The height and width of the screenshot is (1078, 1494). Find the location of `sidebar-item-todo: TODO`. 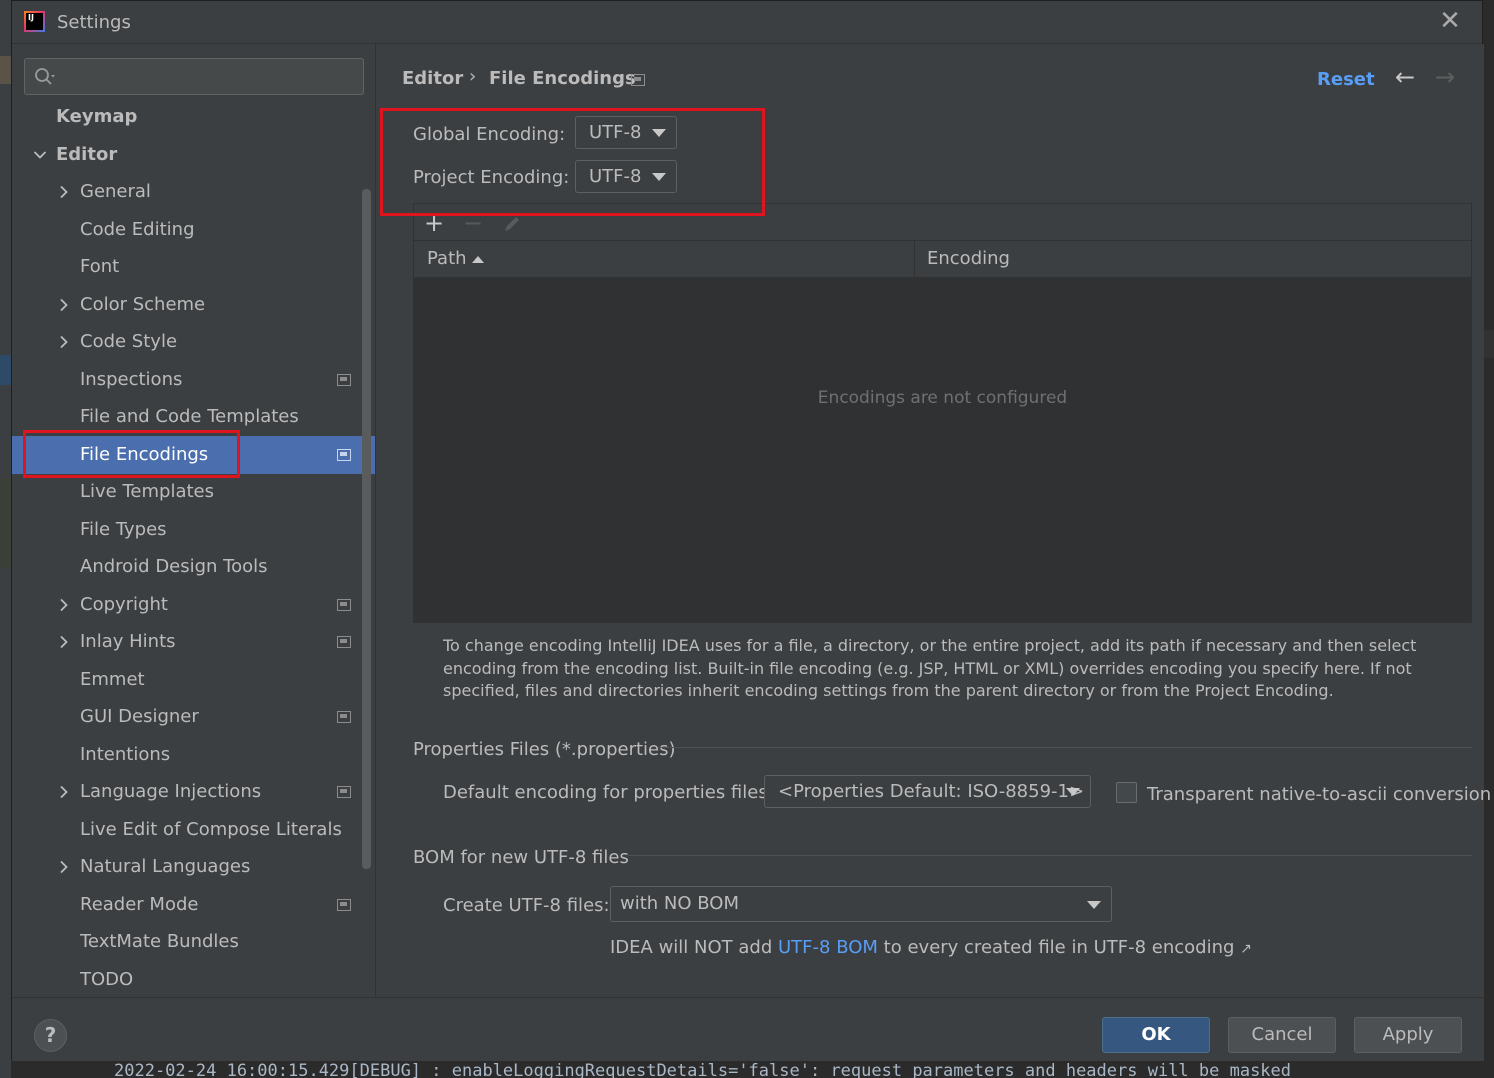

sidebar-item-todo: TODO is located at coordinates (193, 979).